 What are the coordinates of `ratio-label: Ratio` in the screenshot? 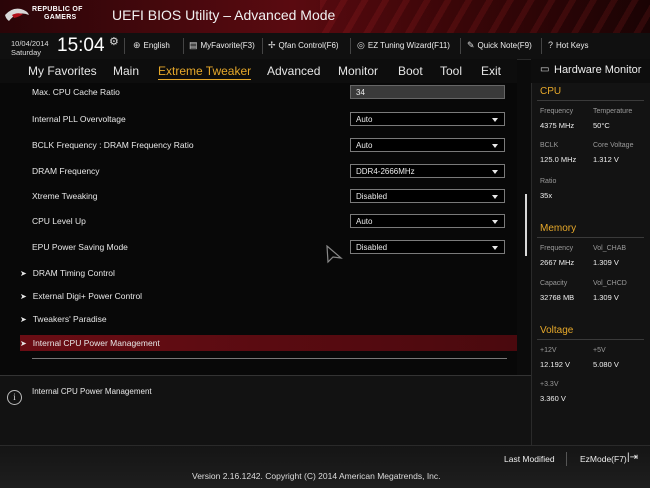 It's located at (548, 181).